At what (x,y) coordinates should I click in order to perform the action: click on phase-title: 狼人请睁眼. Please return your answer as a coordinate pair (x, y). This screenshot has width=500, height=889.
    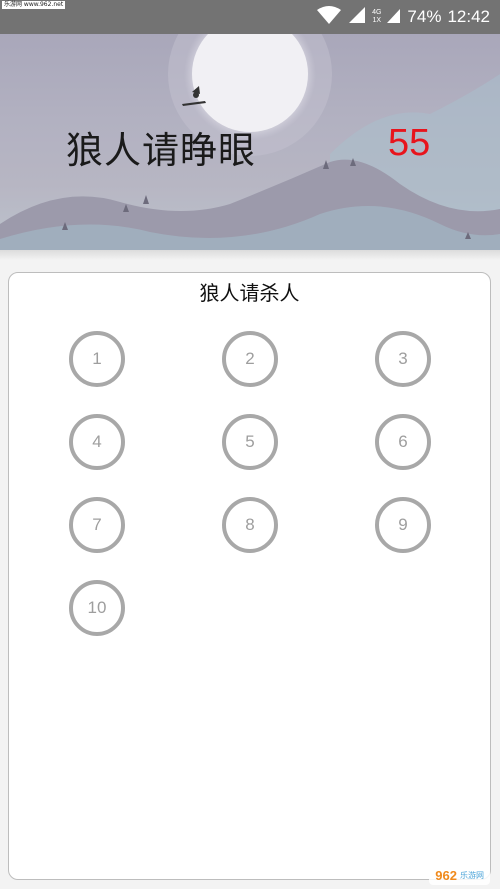
    Looking at the image, I should click on (161, 150).